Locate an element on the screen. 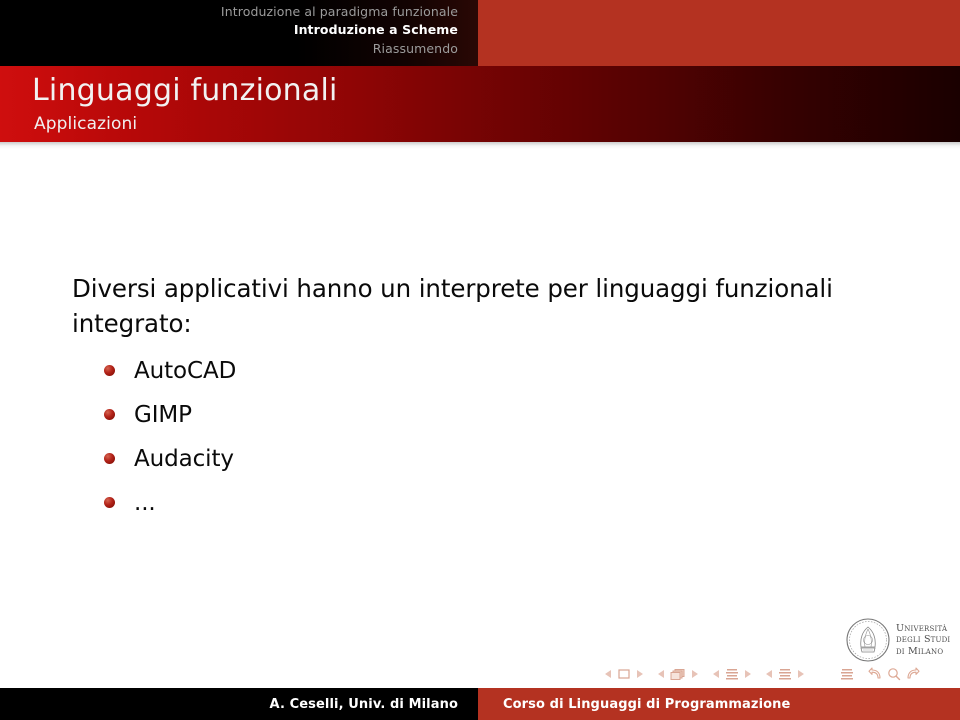 The image size is (960, 720). subsection-icon is located at coordinates (732, 674).